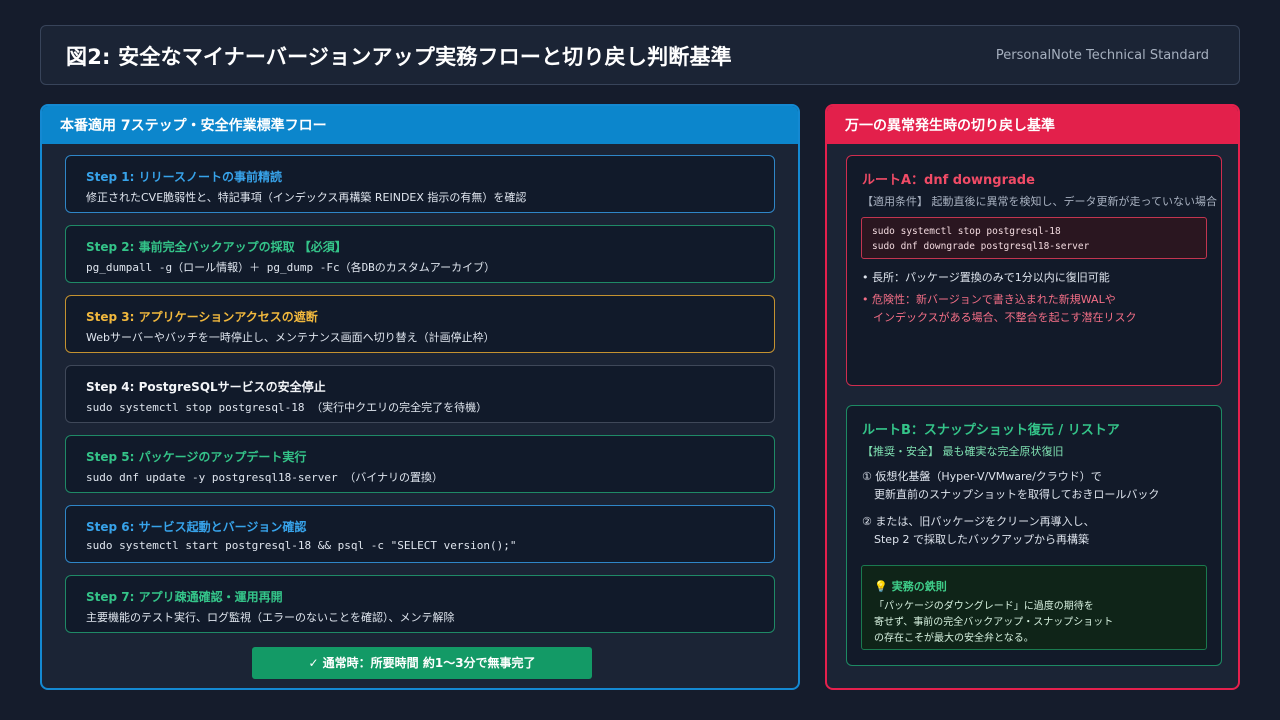  Describe the element at coordinates (963, 451) in the screenshot. I see `route-b-condition: 【推奨・安全】 最も確実な完全原状復旧` at that location.